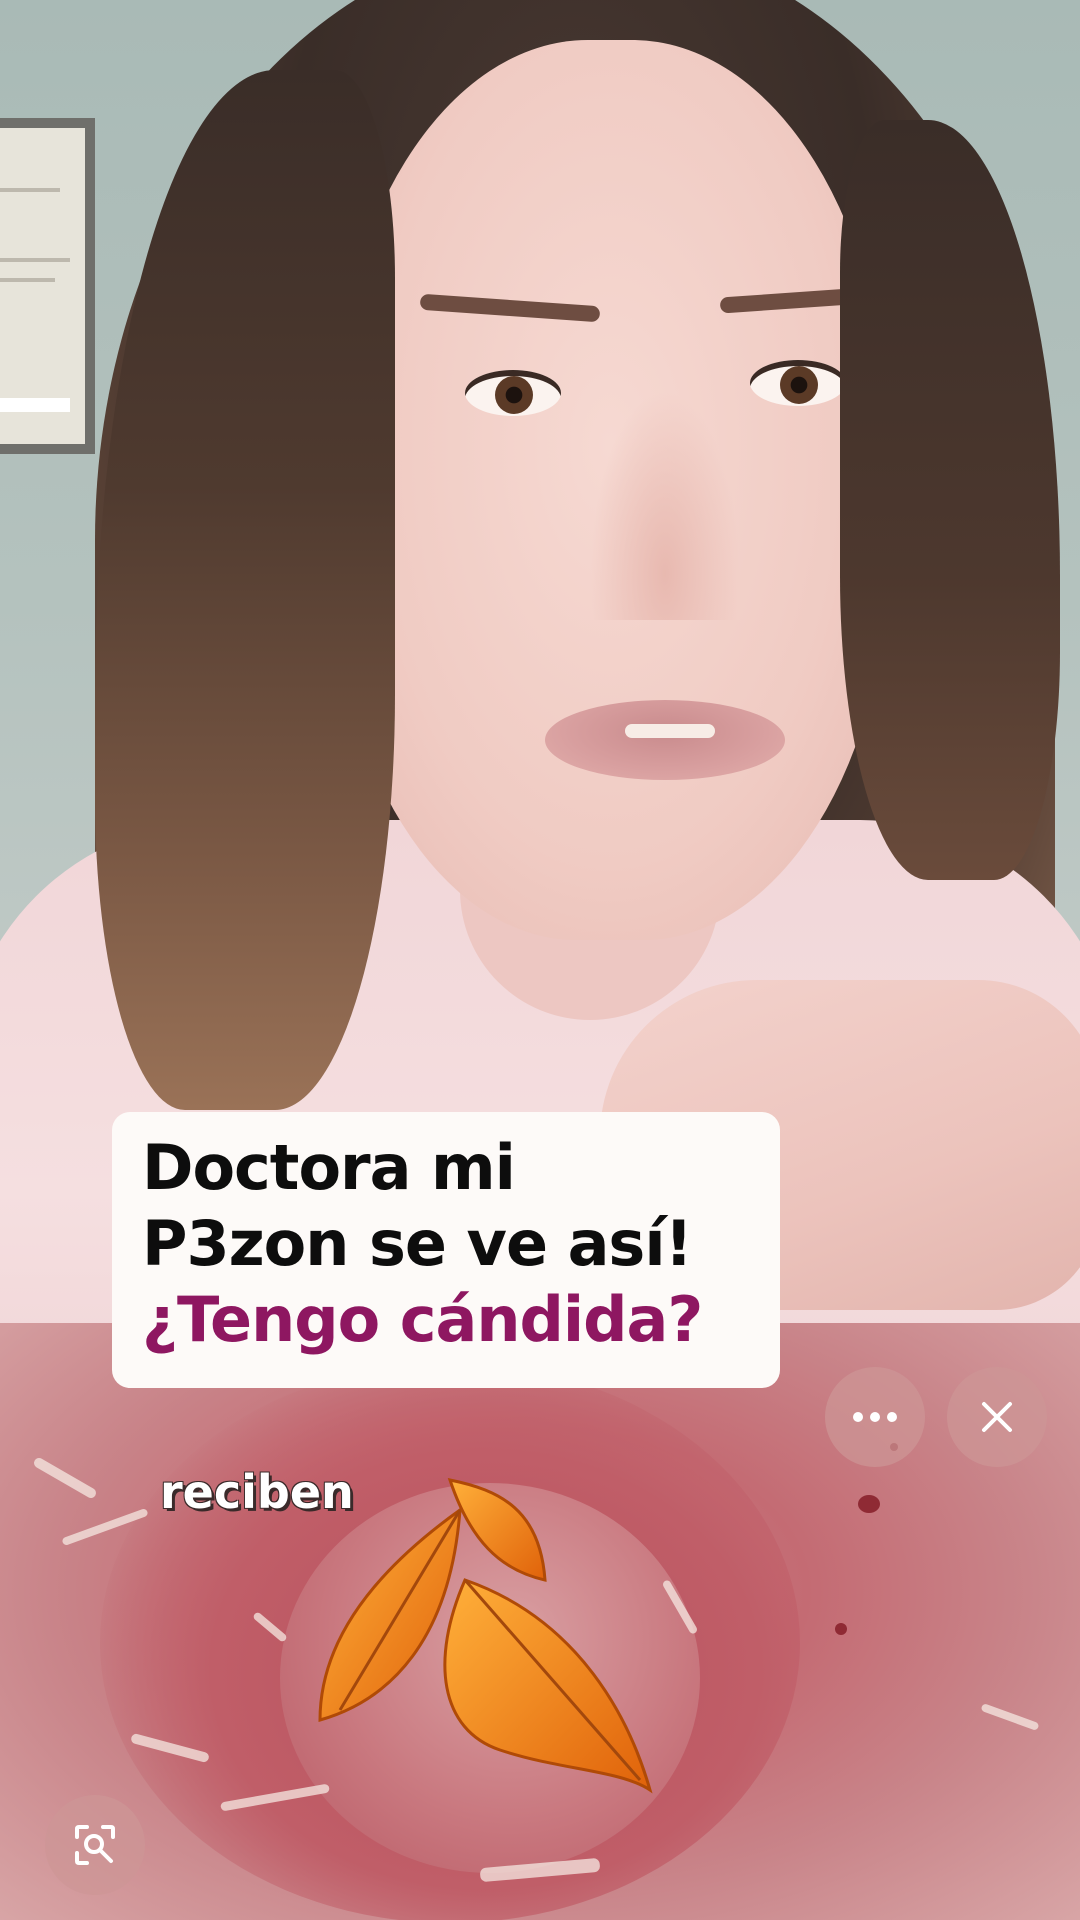 The height and width of the screenshot is (1920, 1080). I want to click on nose, so click(665, 505).